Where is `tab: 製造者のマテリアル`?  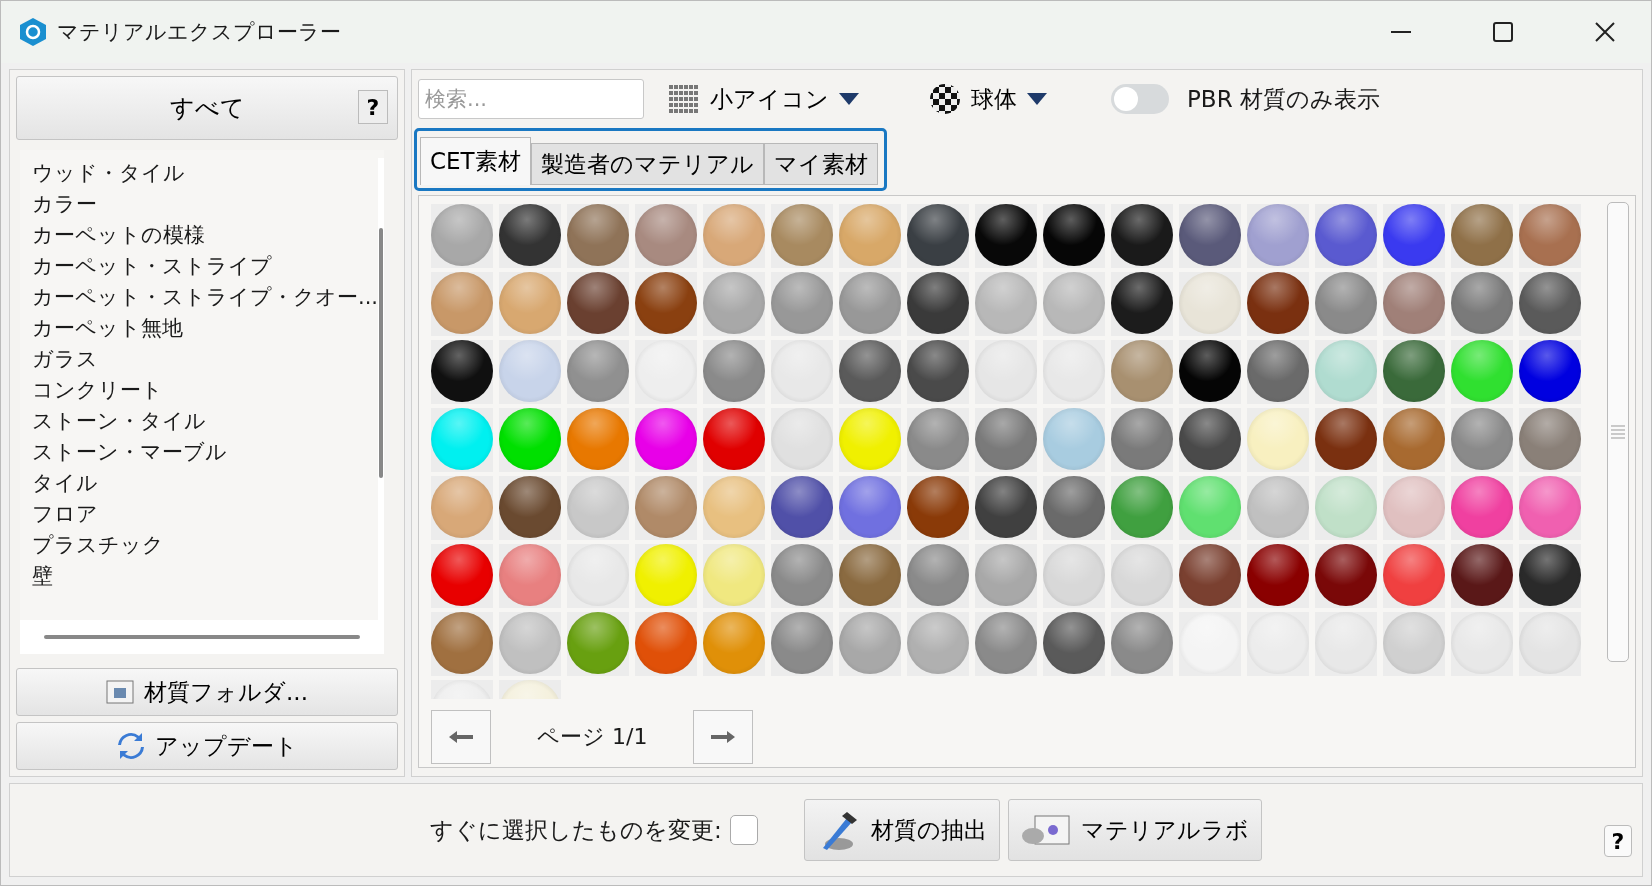 tab: 製造者のマテリアル is located at coordinates (647, 164).